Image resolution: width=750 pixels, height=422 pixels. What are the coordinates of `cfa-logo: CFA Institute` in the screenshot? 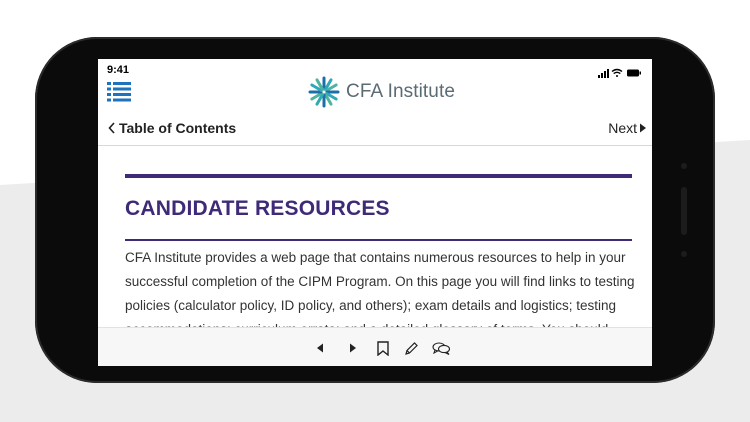 It's located at (381, 92).